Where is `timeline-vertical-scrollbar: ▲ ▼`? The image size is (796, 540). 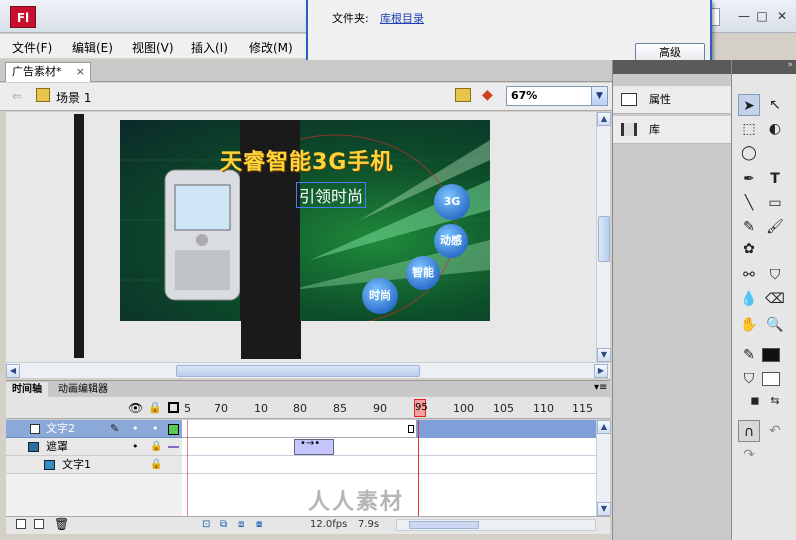 timeline-vertical-scrollbar: ▲ ▼ is located at coordinates (603, 468).